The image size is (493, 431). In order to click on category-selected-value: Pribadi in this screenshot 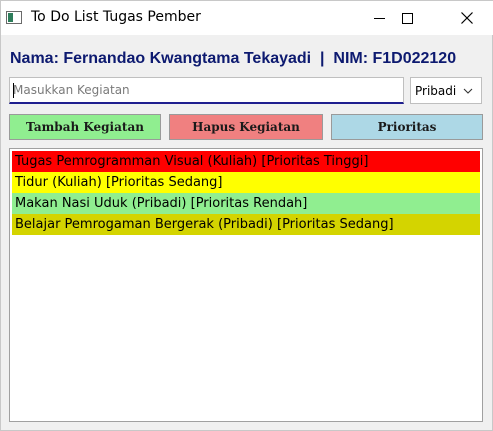, I will do `click(436, 90)`.